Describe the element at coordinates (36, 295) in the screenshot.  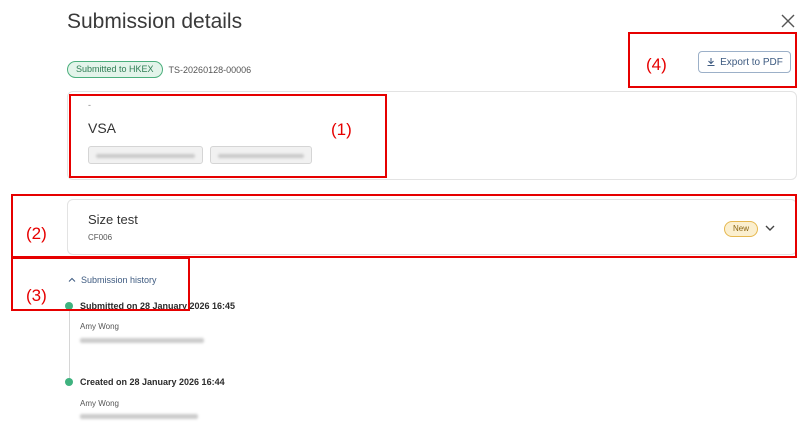
I see `annotation-label-3: (3)` at that location.